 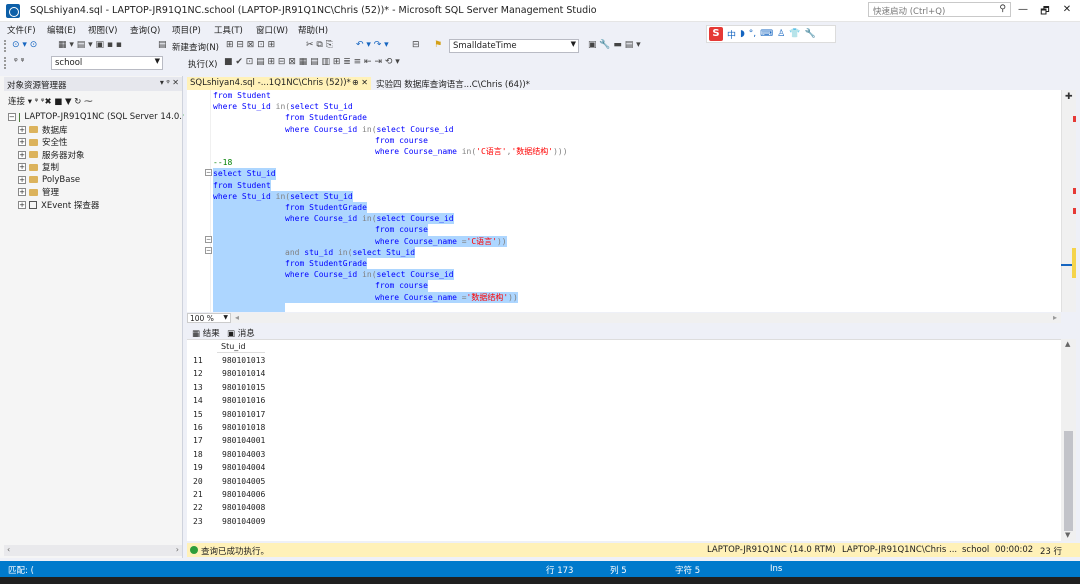 I want to click on cell-stu-id: 980101018, so click(x=243, y=427).